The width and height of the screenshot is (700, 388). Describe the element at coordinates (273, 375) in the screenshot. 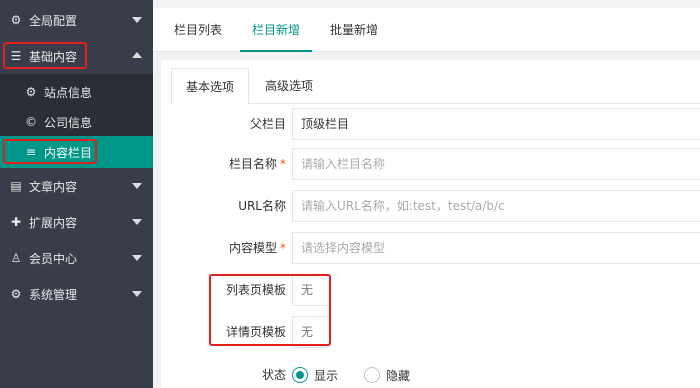

I see `status-label: 状态` at that location.